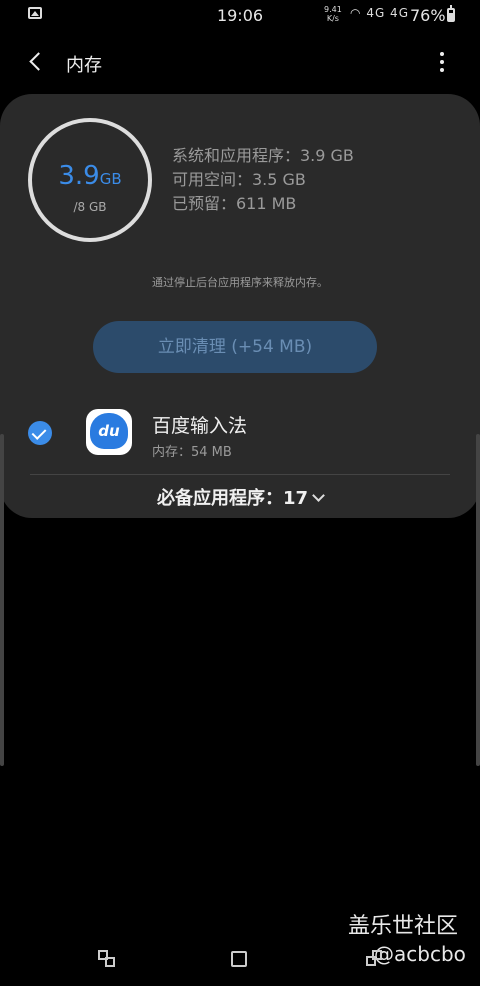 This screenshot has height=986, width=480. I want to click on page-title: 内存, so click(84, 65).